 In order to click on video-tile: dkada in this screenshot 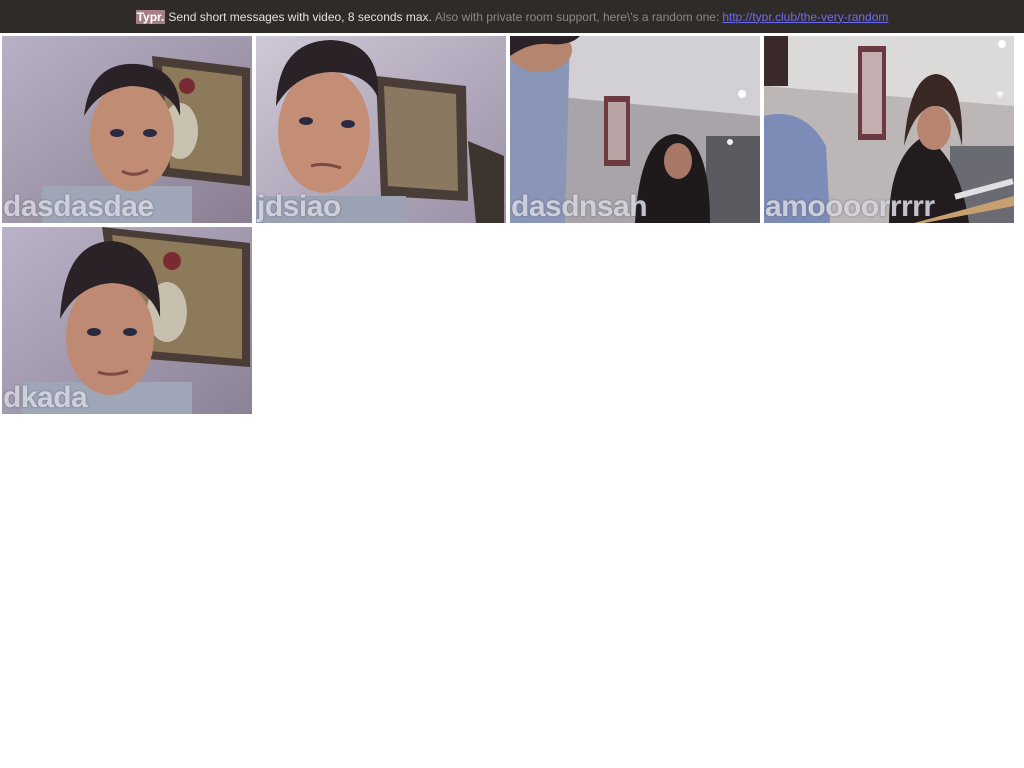, I will do `click(127, 320)`.